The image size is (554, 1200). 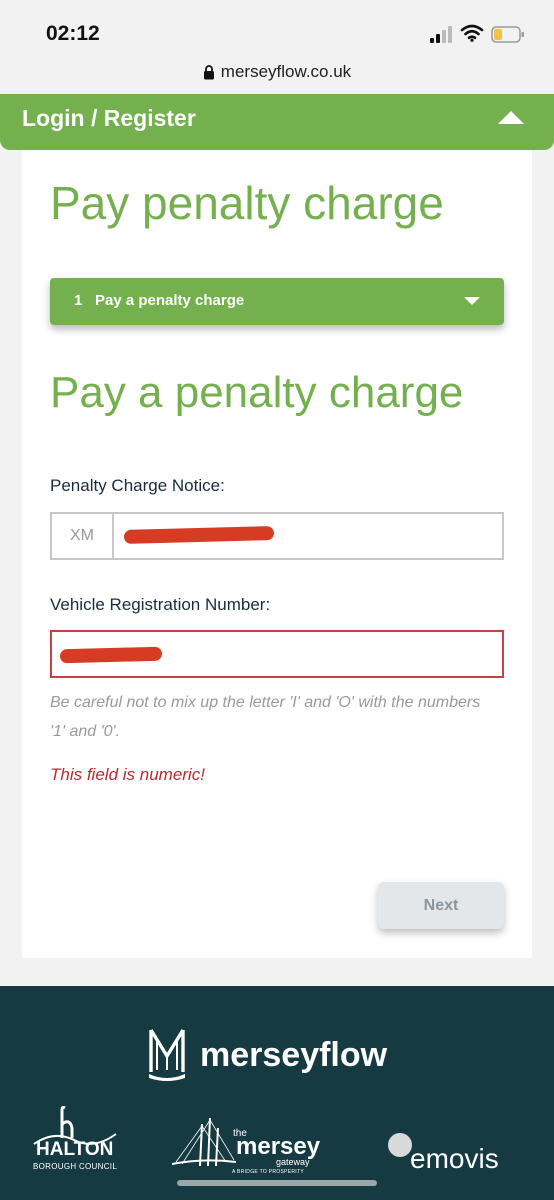 I want to click on halton-name: HALTON, so click(x=75, y=1149).